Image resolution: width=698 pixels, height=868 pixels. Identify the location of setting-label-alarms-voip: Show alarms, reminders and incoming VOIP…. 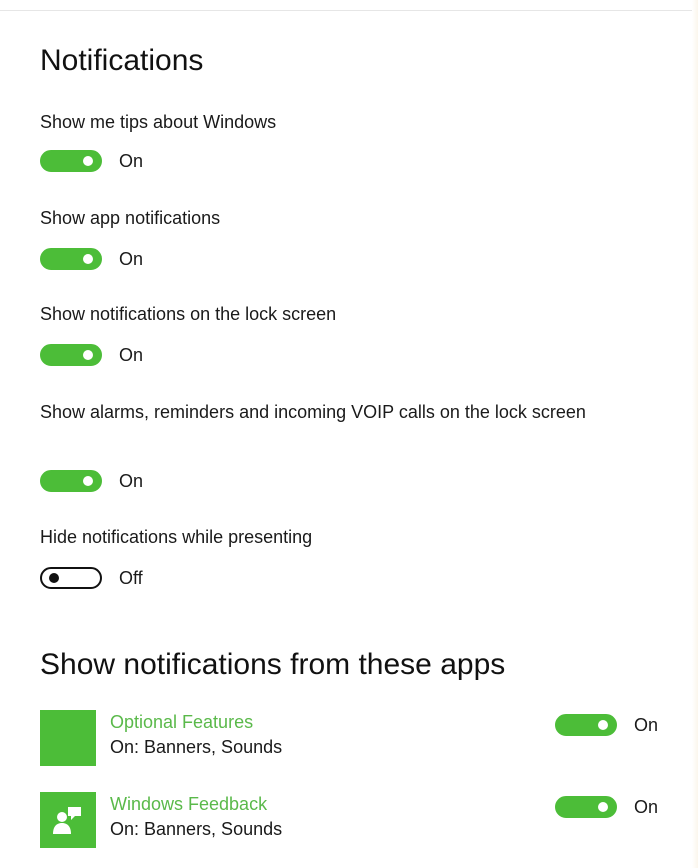
(313, 412).